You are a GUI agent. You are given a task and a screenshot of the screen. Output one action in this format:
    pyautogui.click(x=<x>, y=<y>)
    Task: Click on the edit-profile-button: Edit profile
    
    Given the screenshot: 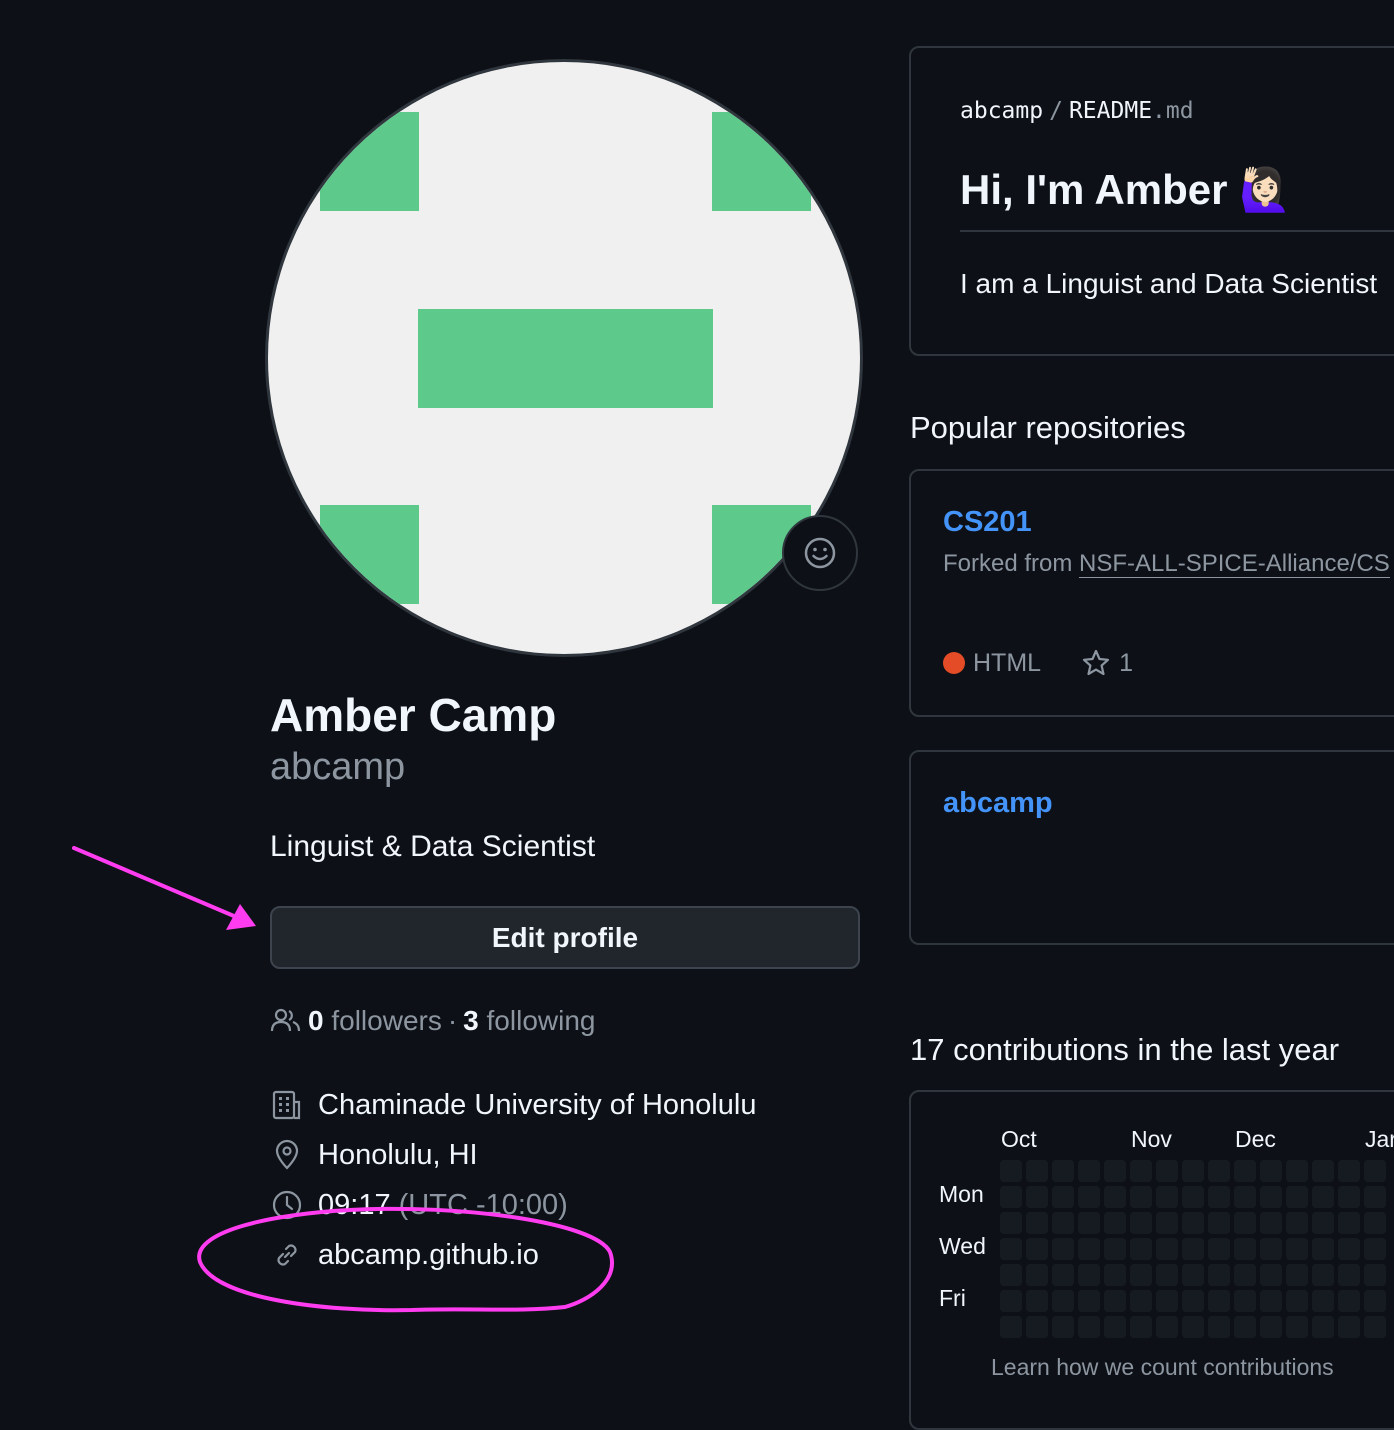 What is the action you would take?
    pyautogui.click(x=565, y=937)
    